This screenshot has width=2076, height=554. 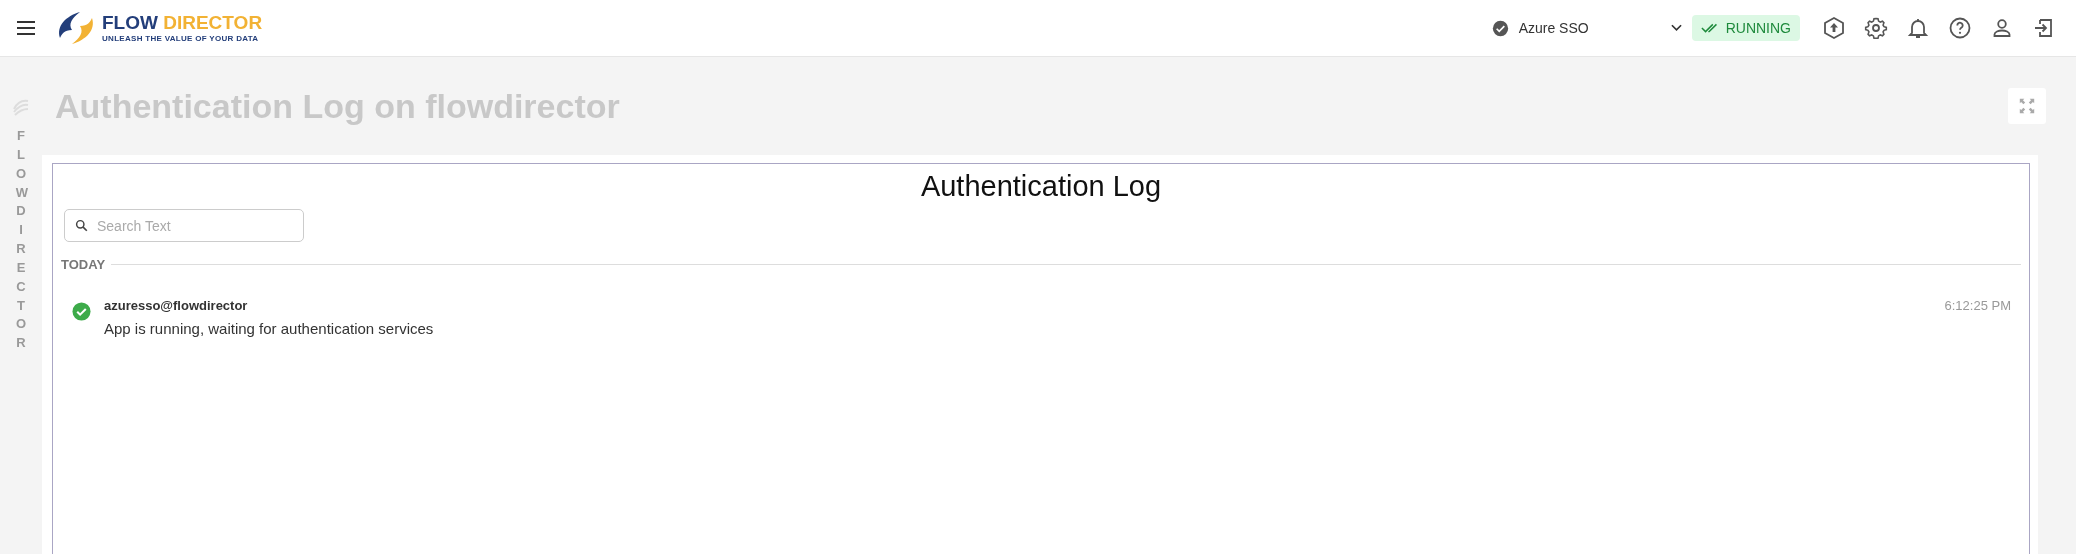 What do you see at coordinates (83, 264) in the screenshot?
I see `date-group-label: TODAY` at bounding box center [83, 264].